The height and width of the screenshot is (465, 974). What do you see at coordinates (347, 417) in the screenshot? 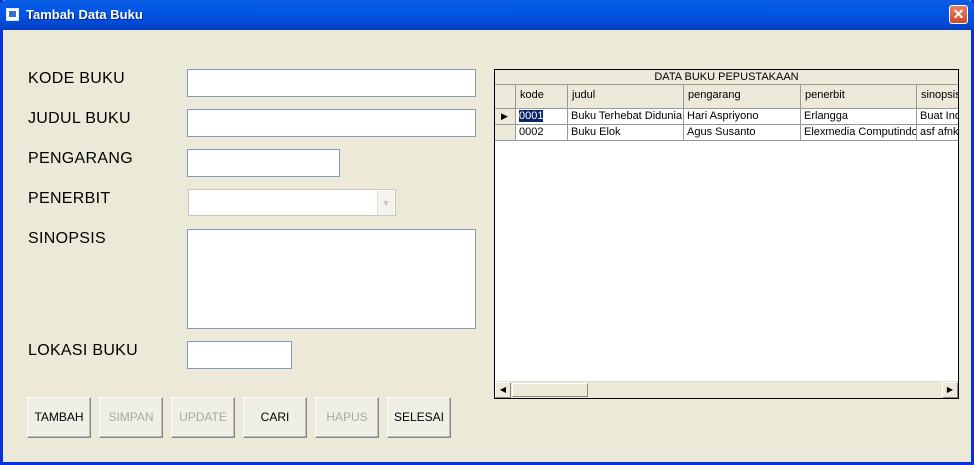
I see `hapus-button: HAPUS` at bounding box center [347, 417].